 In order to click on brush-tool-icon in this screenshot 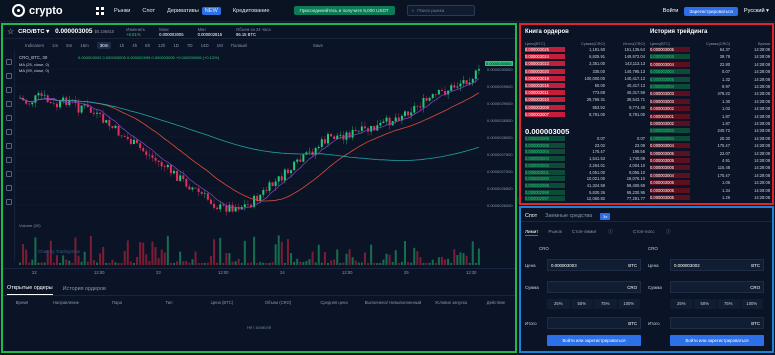, I will do `click(8, 104)`.